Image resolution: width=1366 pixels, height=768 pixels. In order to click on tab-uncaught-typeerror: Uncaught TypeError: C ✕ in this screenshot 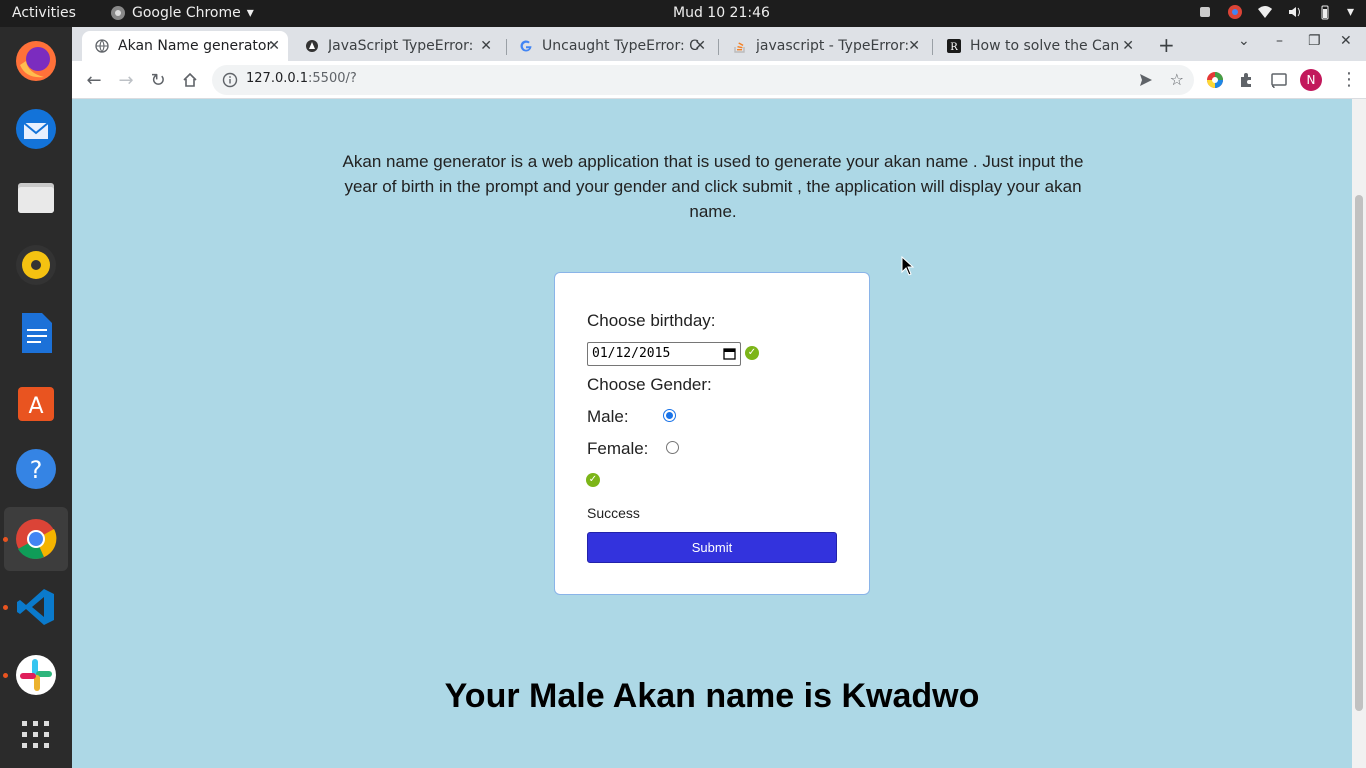, I will do `click(610, 46)`.